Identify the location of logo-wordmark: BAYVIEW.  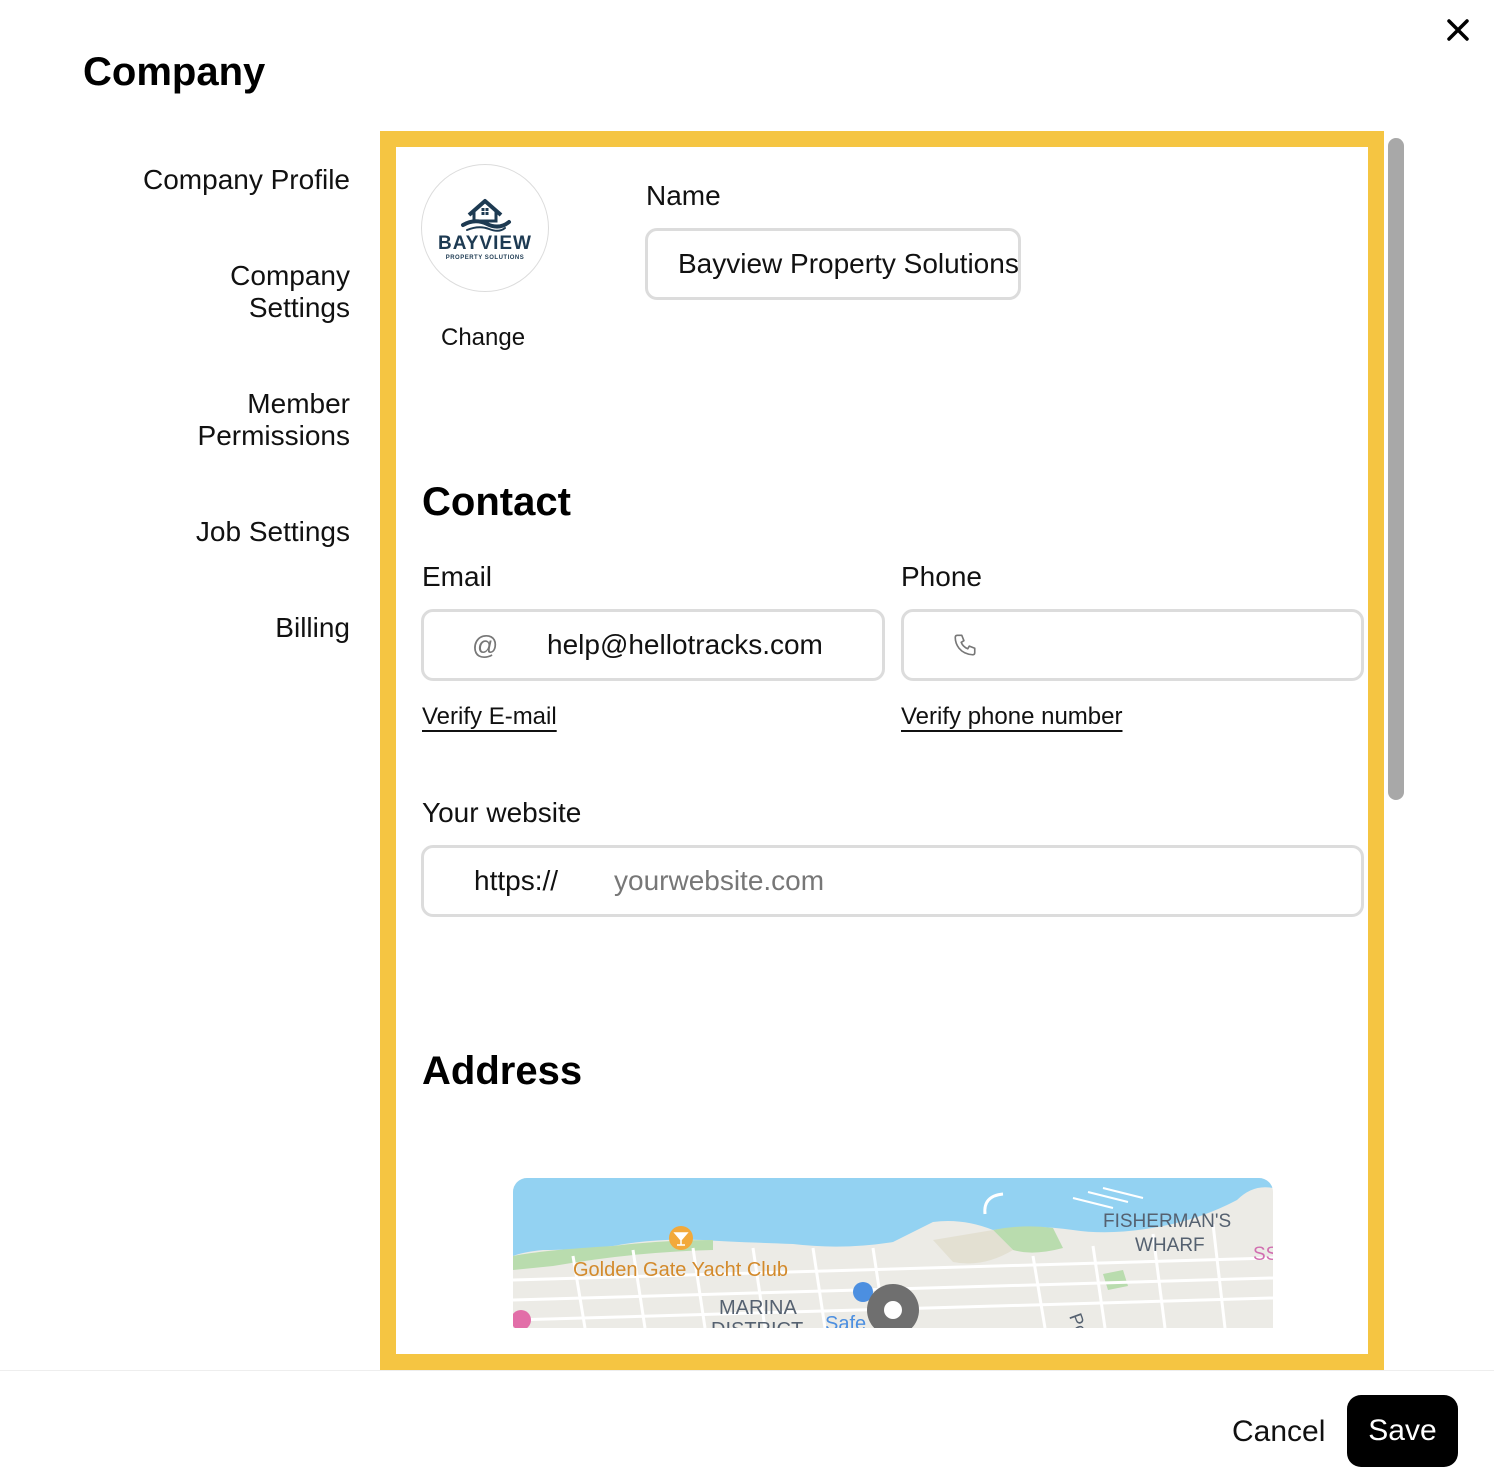
(485, 243).